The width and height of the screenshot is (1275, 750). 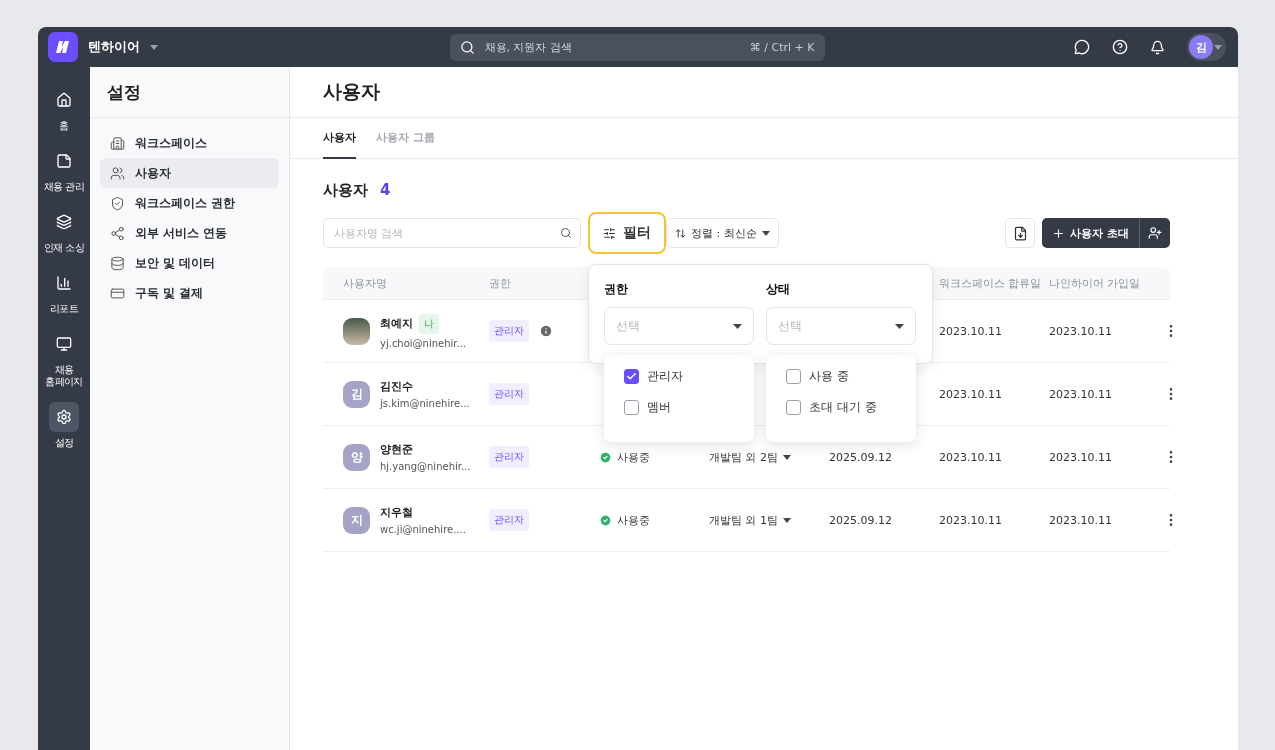 I want to click on building-icon, so click(x=117, y=143).